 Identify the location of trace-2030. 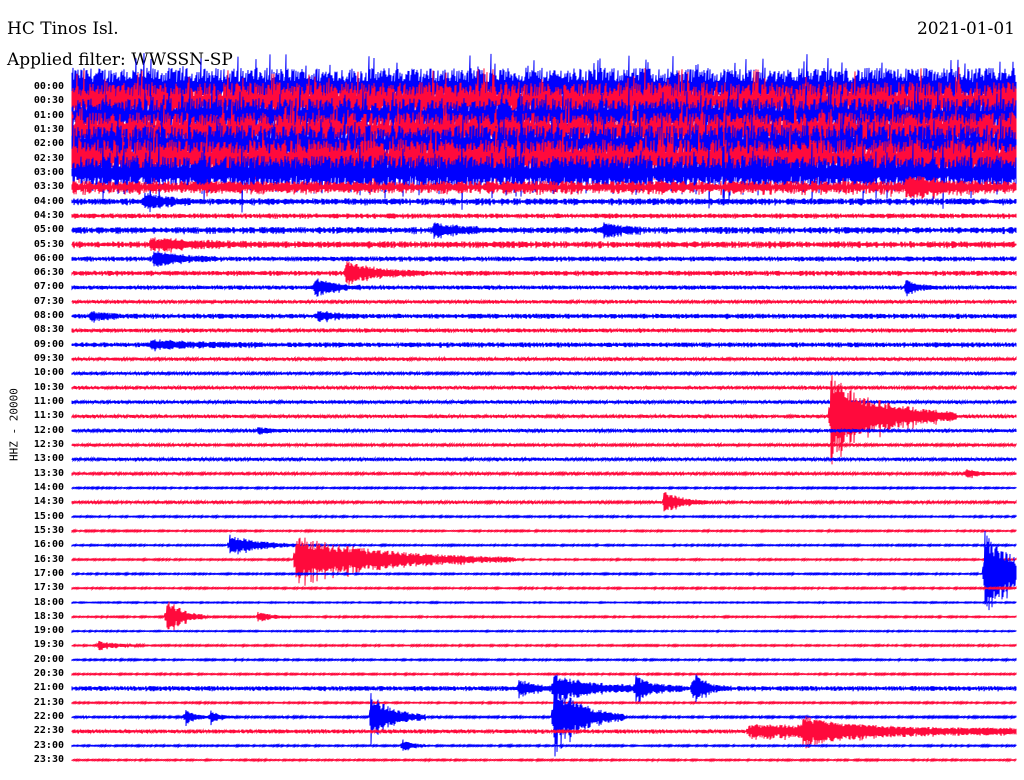
(544, 674).